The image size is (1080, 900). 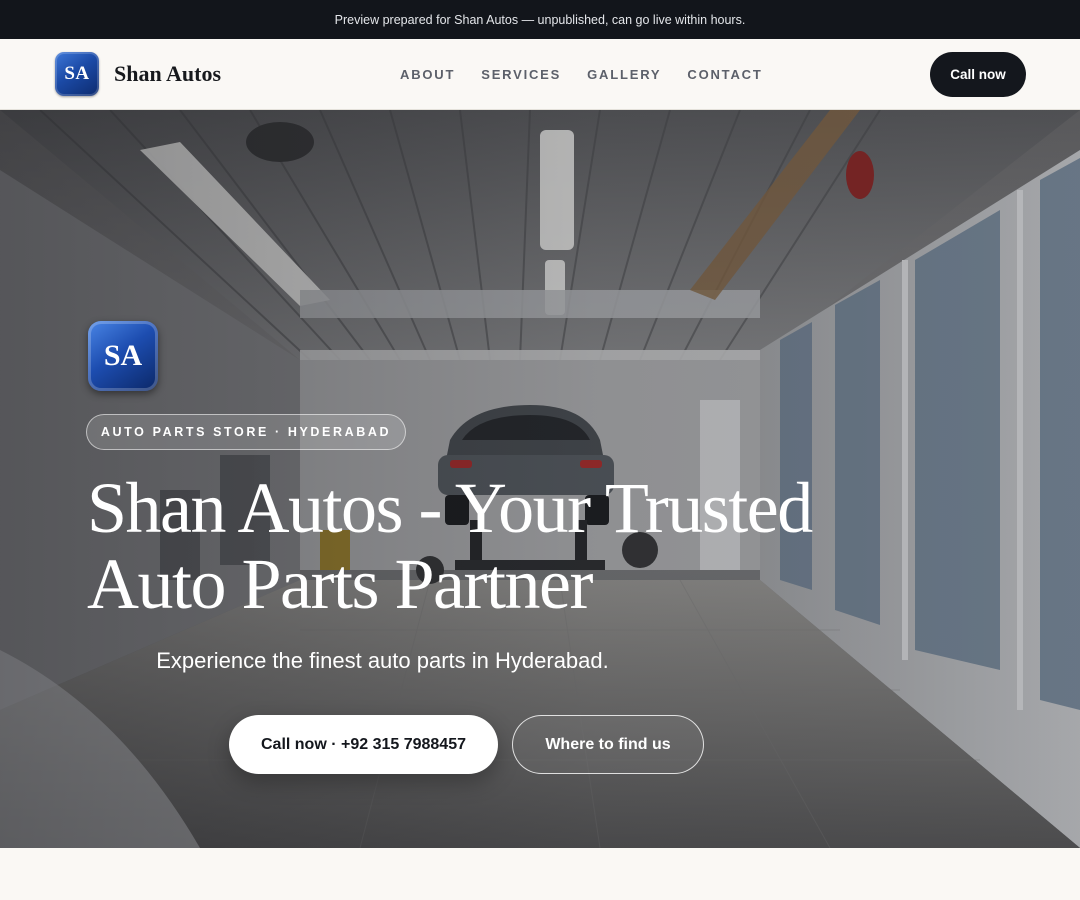 I want to click on main-nav: ABOUT SERVICES GALLERY CONTACT, so click(x=594, y=74).